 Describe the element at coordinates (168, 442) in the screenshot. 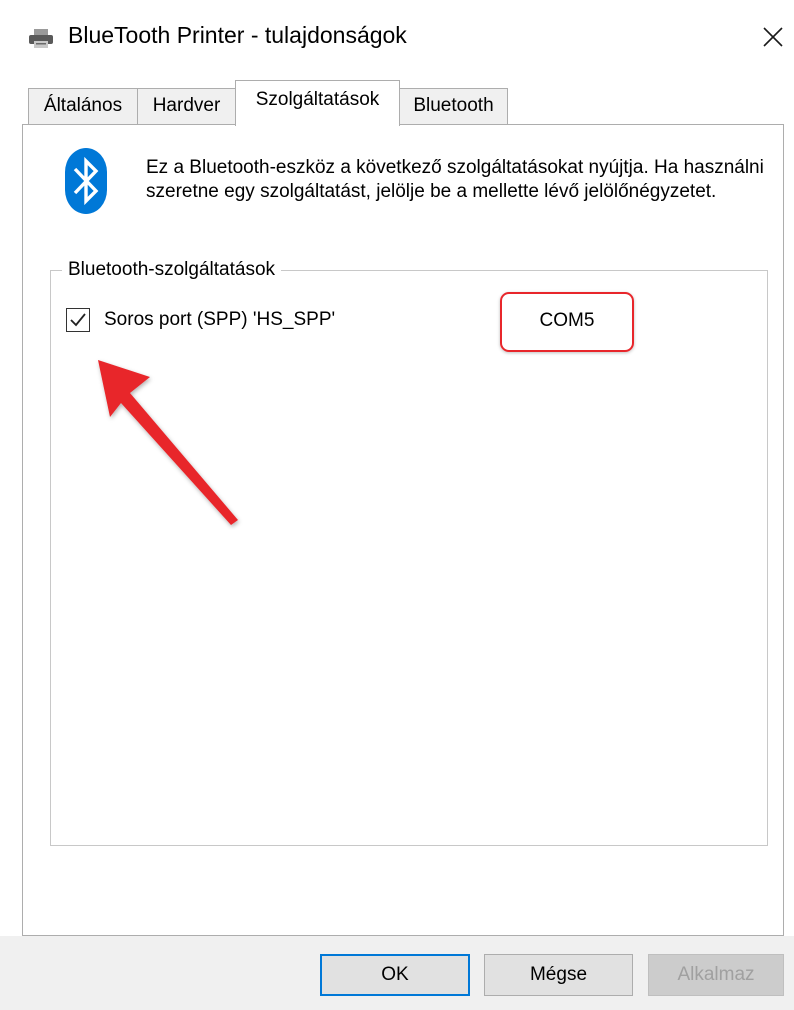

I see `annotation-arrow-icon` at that location.